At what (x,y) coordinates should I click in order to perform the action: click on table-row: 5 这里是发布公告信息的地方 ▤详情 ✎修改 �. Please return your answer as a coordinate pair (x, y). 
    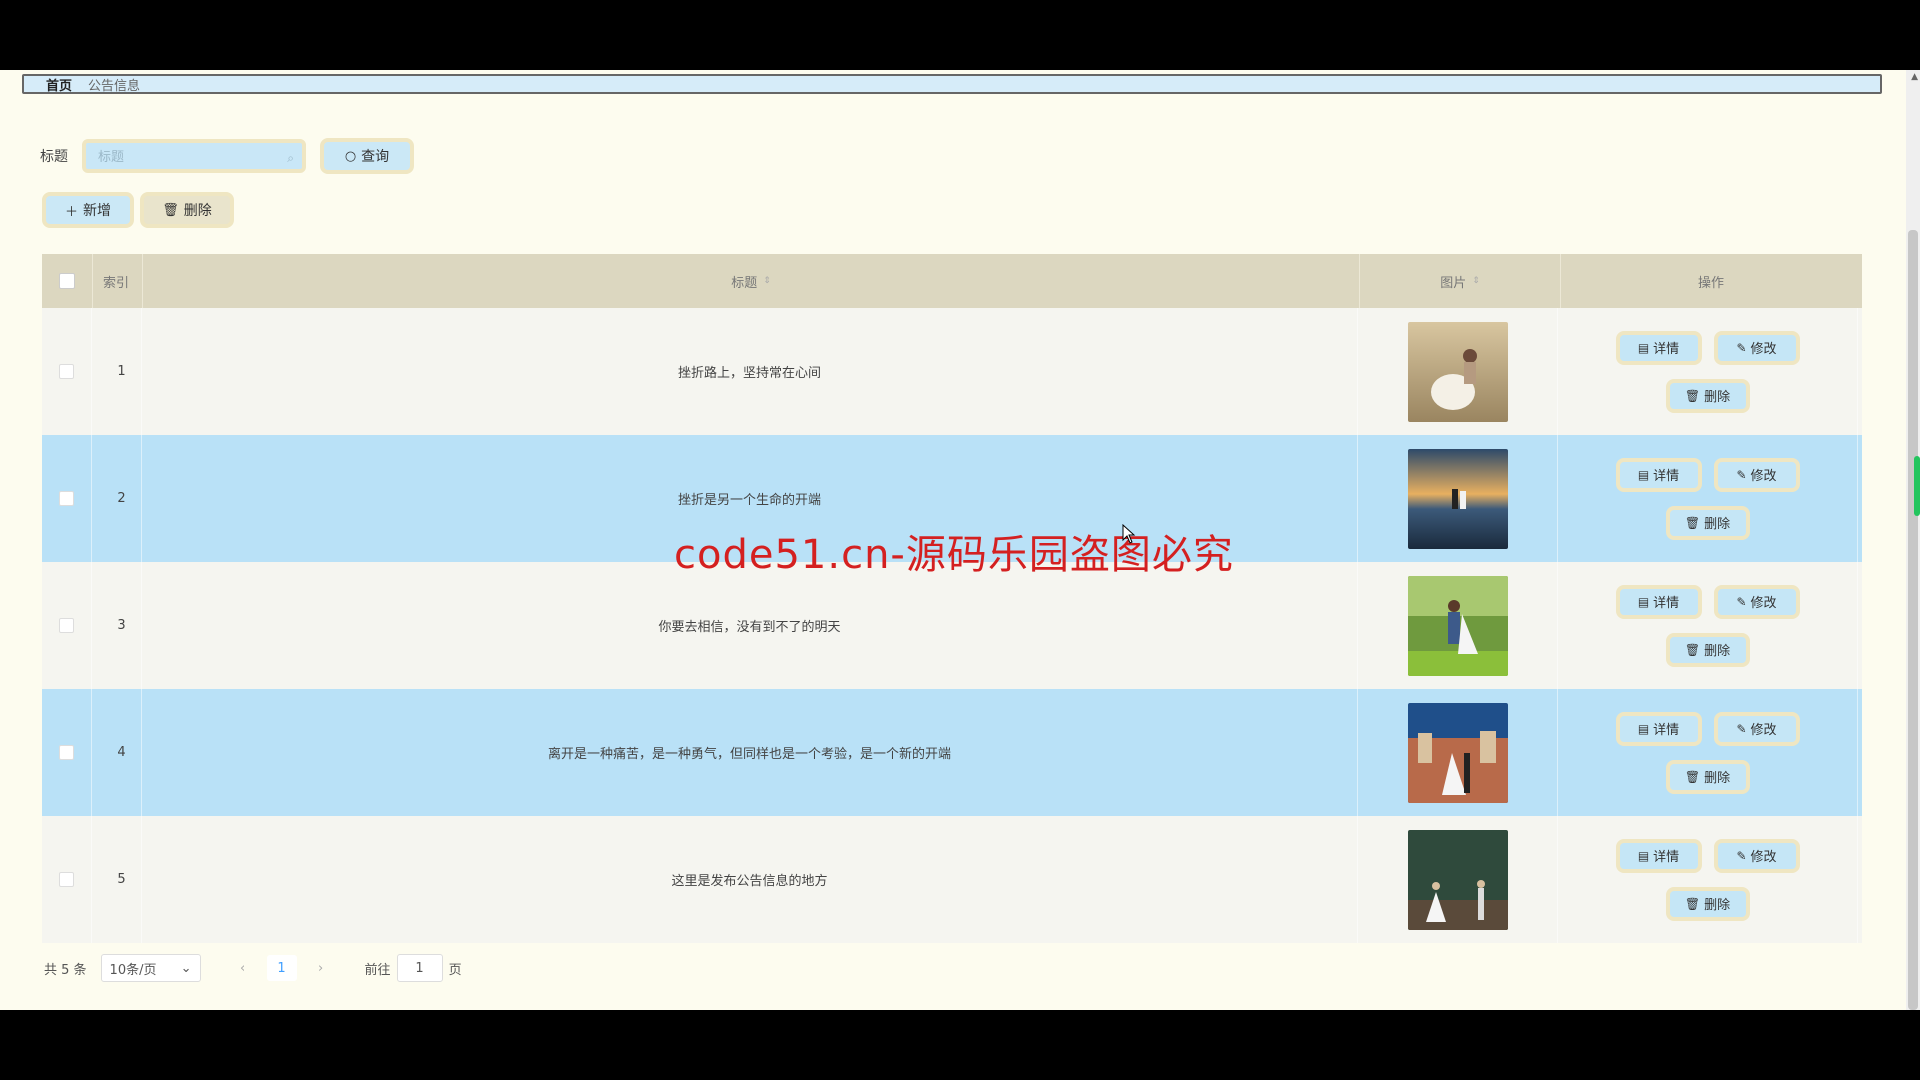
    Looking at the image, I should click on (952, 879).